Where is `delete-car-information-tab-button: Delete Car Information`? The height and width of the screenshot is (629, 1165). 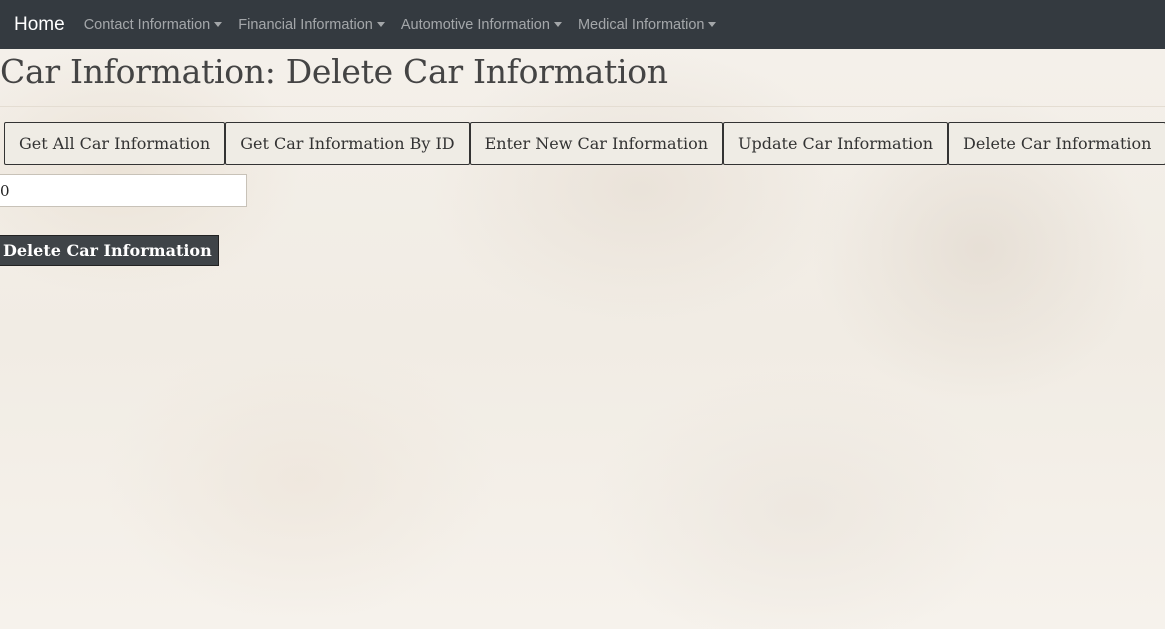
delete-car-information-tab-button: Delete Car Information is located at coordinates (1056, 143).